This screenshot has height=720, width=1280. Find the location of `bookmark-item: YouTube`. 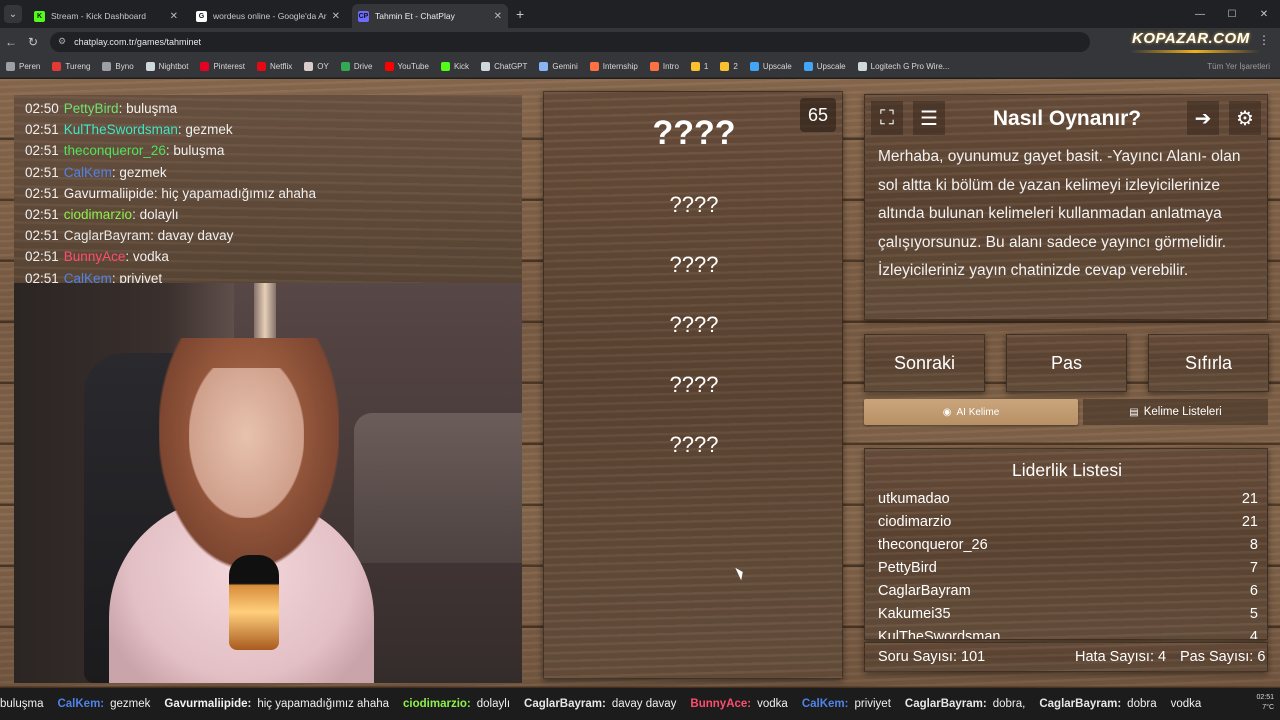

bookmark-item: YouTube is located at coordinates (406, 66).